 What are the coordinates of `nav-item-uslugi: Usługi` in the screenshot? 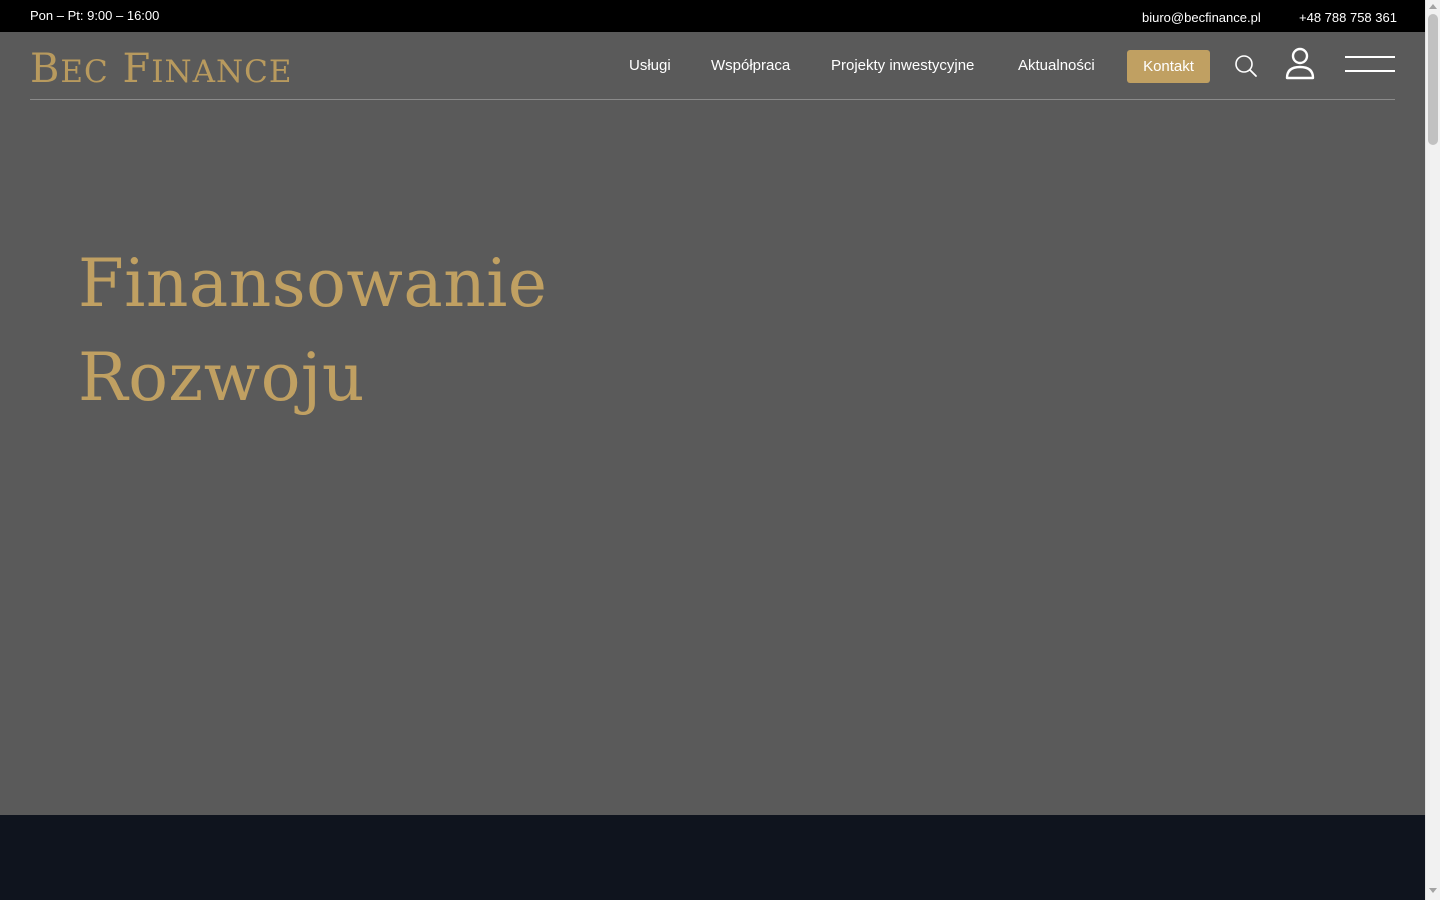 It's located at (650, 65).